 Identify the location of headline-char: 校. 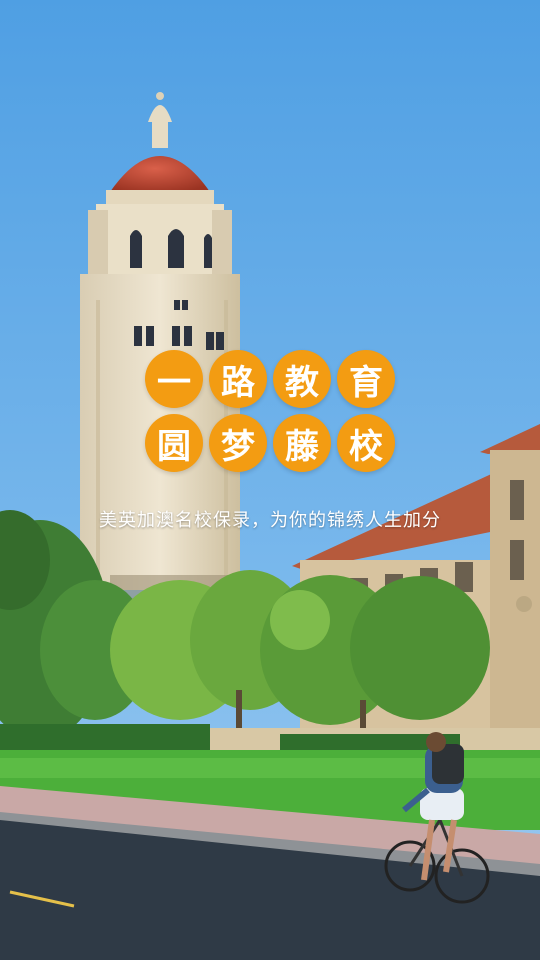
(366, 443).